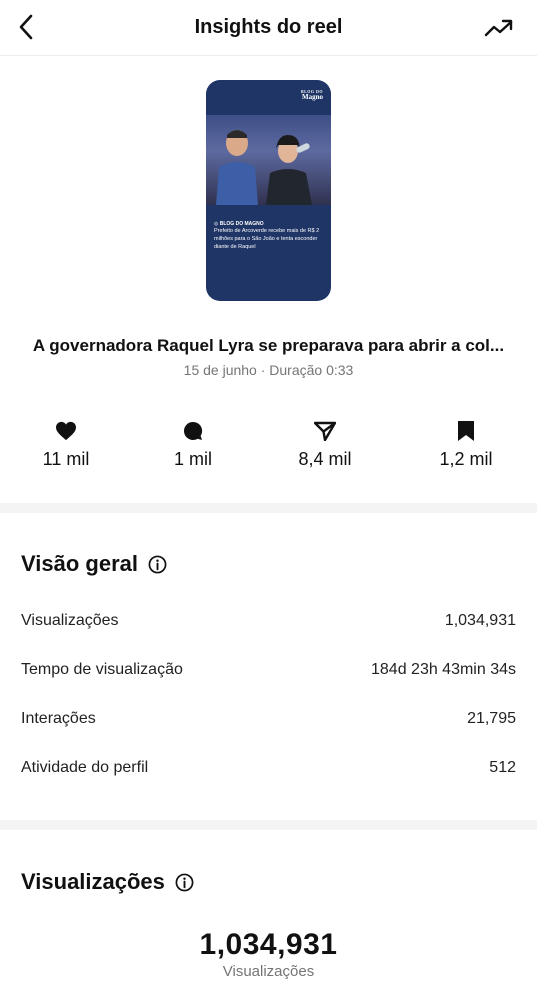 Image resolution: width=537 pixels, height=1000 pixels. Describe the element at coordinates (66, 459) in the screenshot. I see `likes-count: 11 mil` at that location.